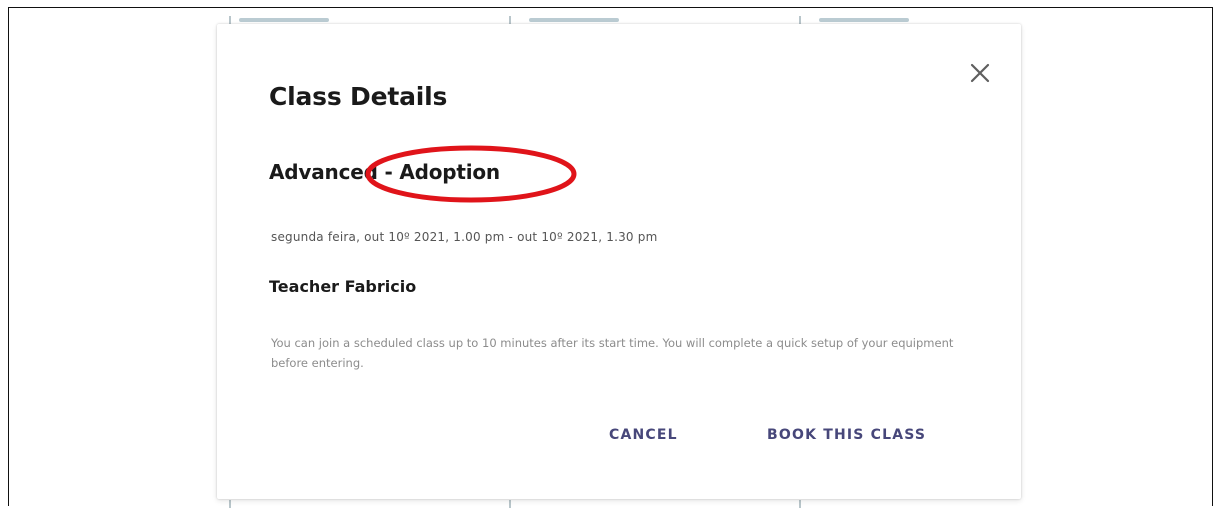 The image size is (1221, 514). Describe the element at coordinates (384, 172) in the screenshot. I see `class-name: Advanced - Adoption` at that location.